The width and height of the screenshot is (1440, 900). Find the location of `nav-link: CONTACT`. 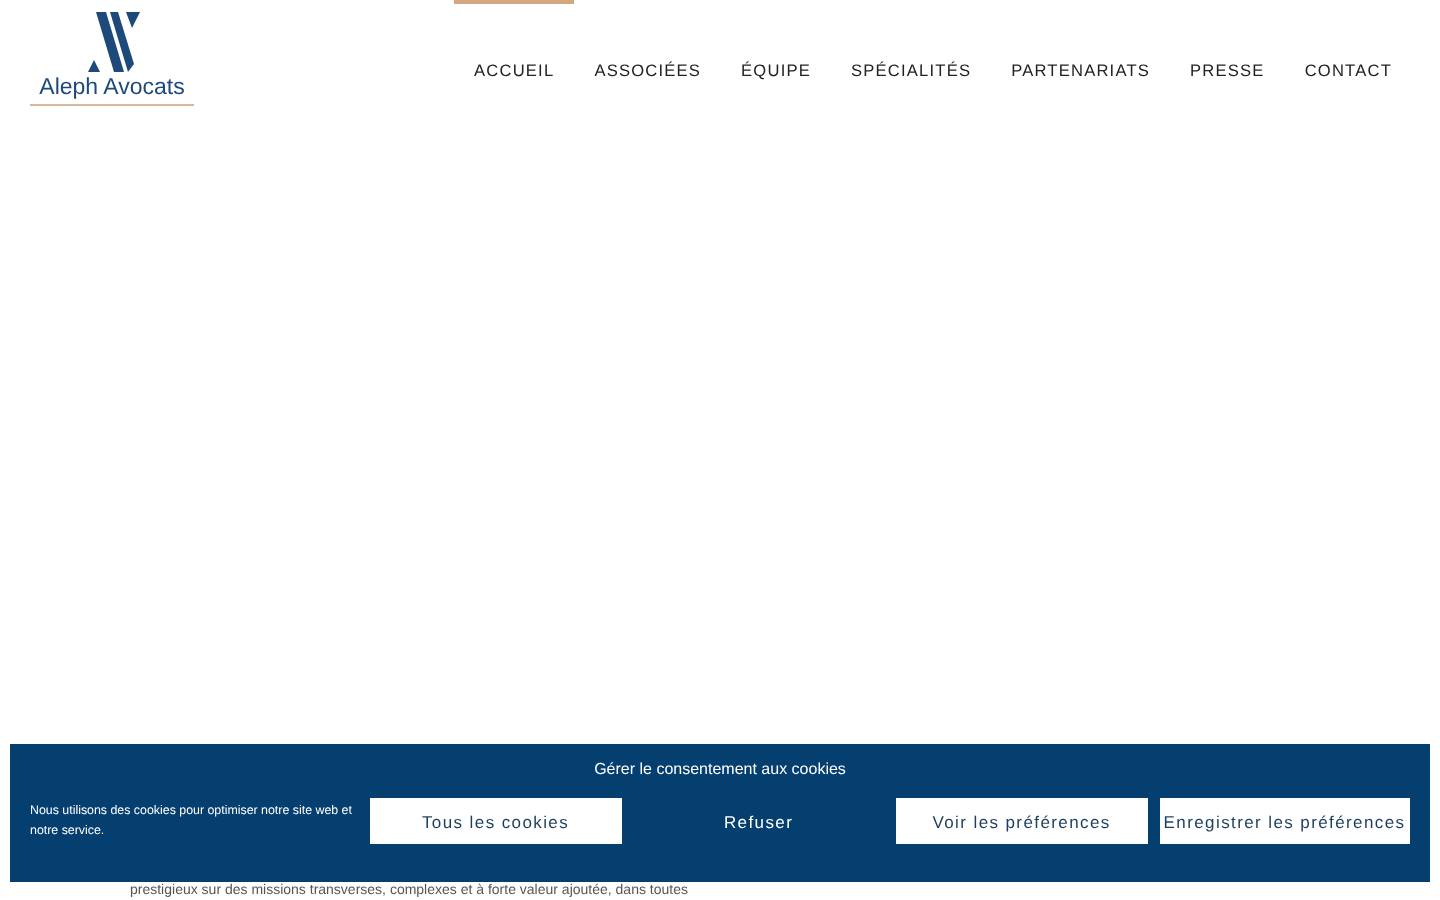

nav-link: CONTACT is located at coordinates (1348, 64).